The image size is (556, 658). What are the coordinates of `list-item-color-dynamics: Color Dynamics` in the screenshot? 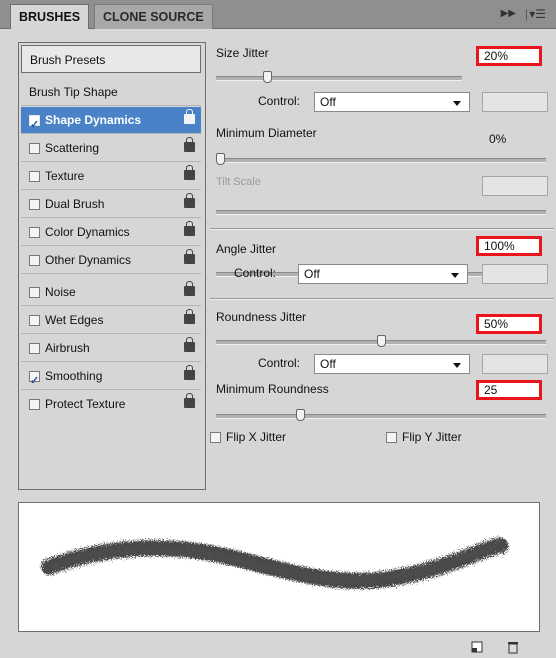 It's located at (111, 232).